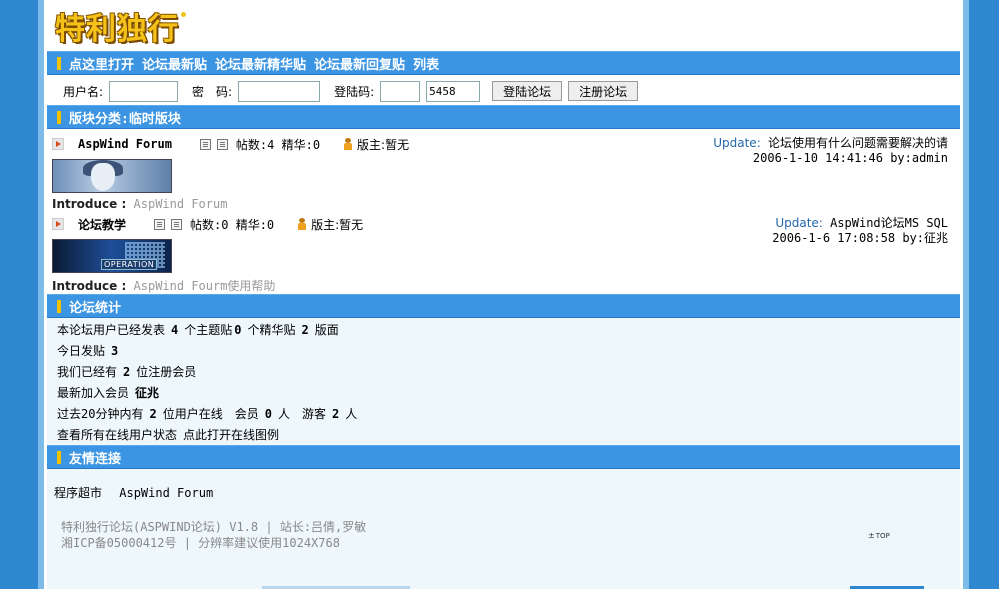 This screenshot has width=999, height=589. Describe the element at coordinates (503, 457) in the screenshot. I see `friend-links-bar: 友情连接` at that location.